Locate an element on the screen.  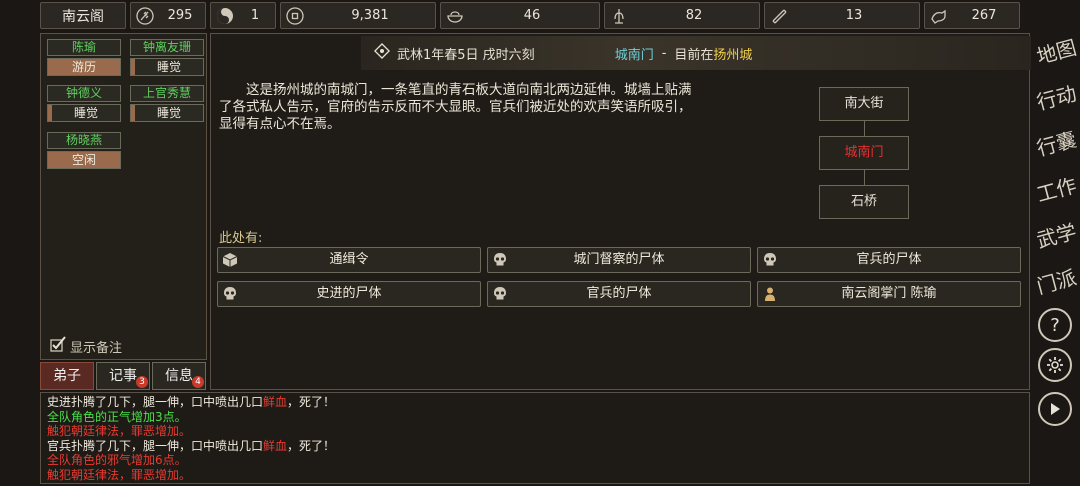
resource-value: 295 is located at coordinates (180, 15).